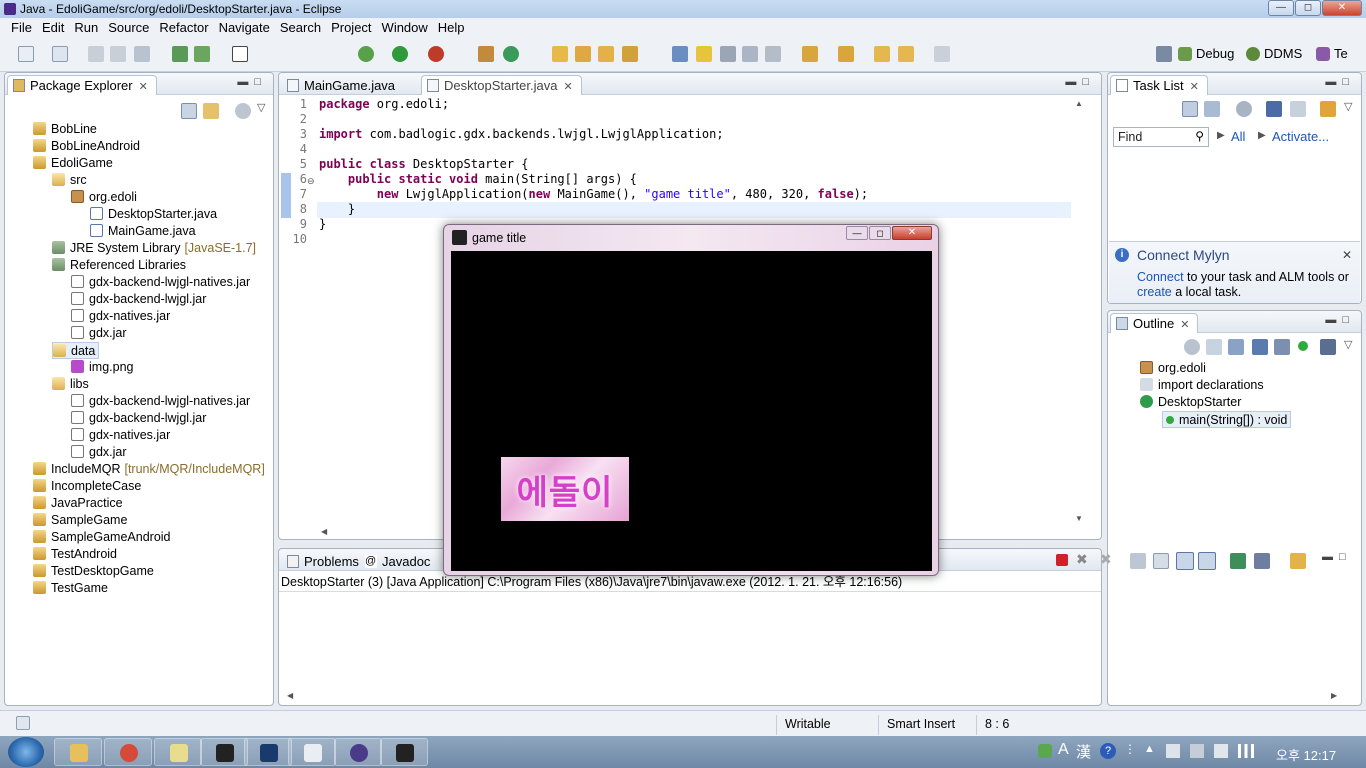 This screenshot has height=768, width=1366. Describe the element at coordinates (1306, 754) in the screenshot. I see `clock: 오후 12:17` at that location.